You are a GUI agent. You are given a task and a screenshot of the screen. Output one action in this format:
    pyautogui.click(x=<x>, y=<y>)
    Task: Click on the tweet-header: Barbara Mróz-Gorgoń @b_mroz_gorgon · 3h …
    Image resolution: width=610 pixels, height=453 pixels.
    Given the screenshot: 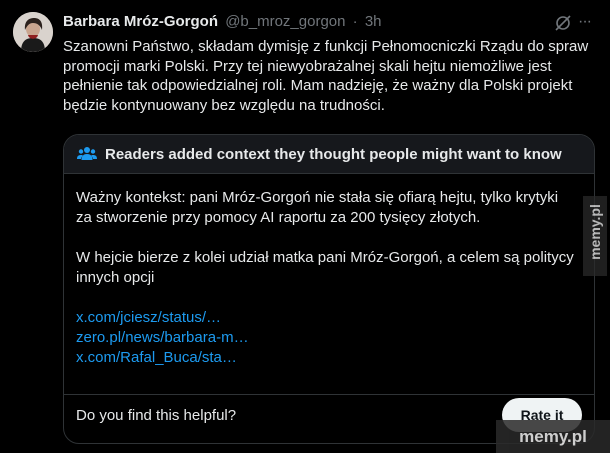 What is the action you would take?
    pyautogui.click(x=329, y=24)
    